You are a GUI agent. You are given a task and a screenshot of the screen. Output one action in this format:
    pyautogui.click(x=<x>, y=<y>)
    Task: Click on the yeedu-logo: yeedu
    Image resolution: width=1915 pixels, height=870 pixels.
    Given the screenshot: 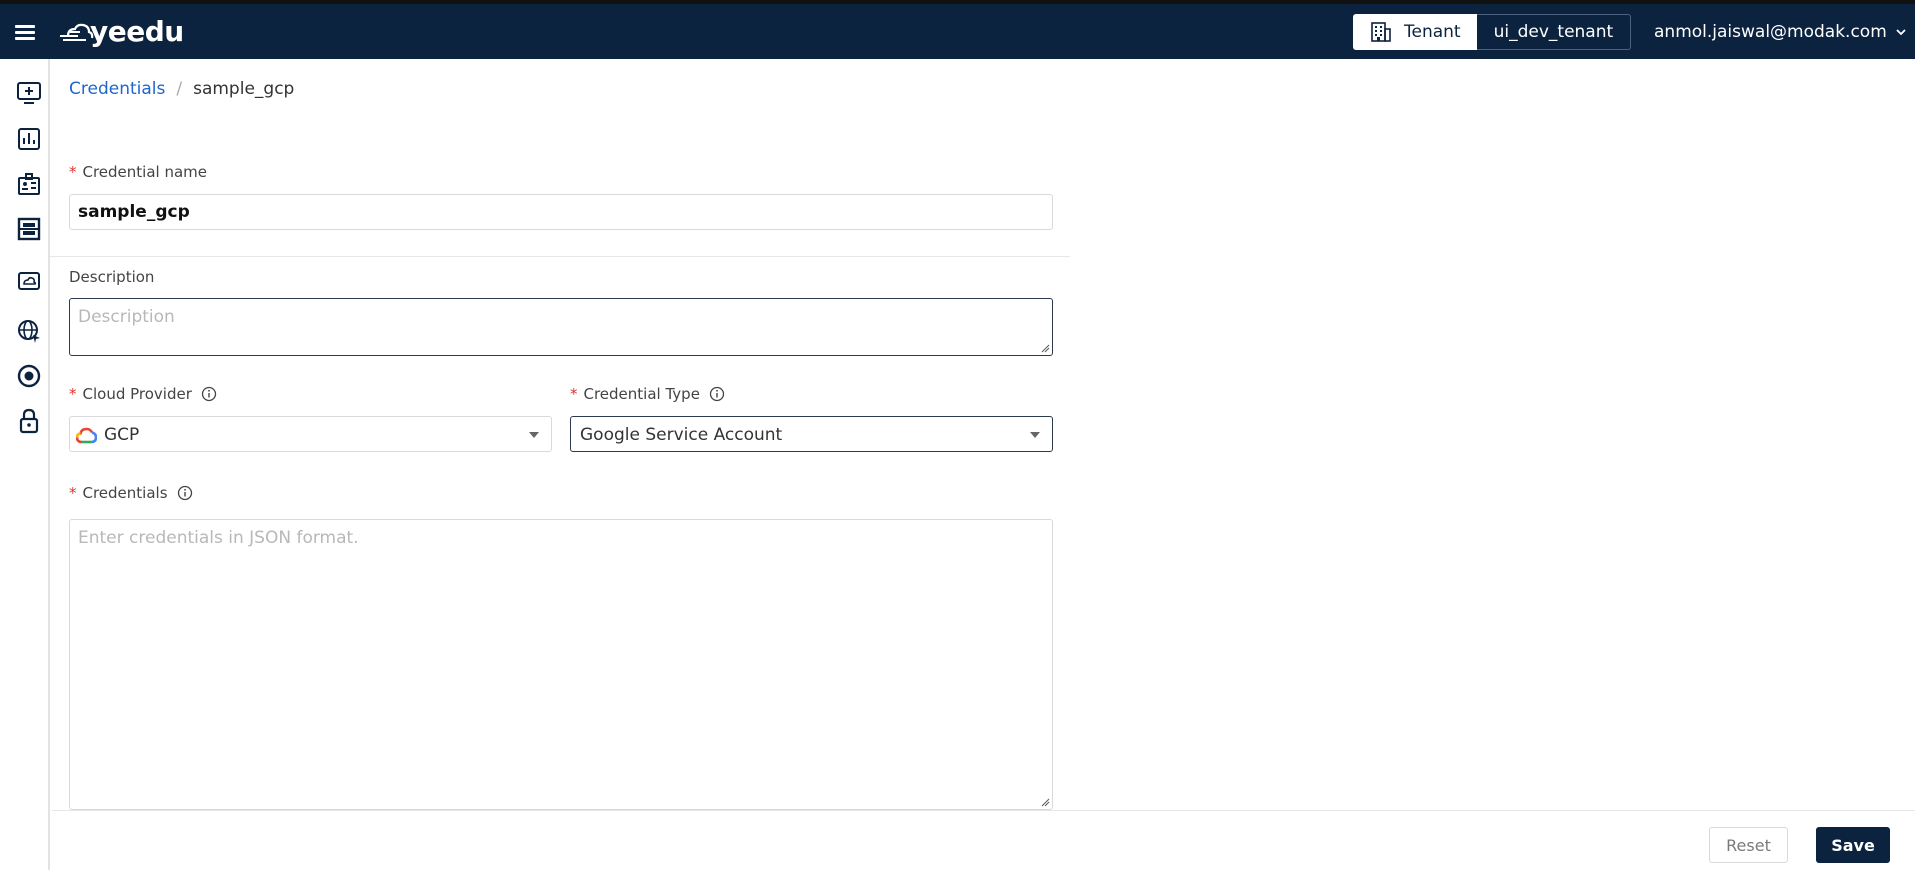 What is the action you would take?
    pyautogui.click(x=121, y=31)
    